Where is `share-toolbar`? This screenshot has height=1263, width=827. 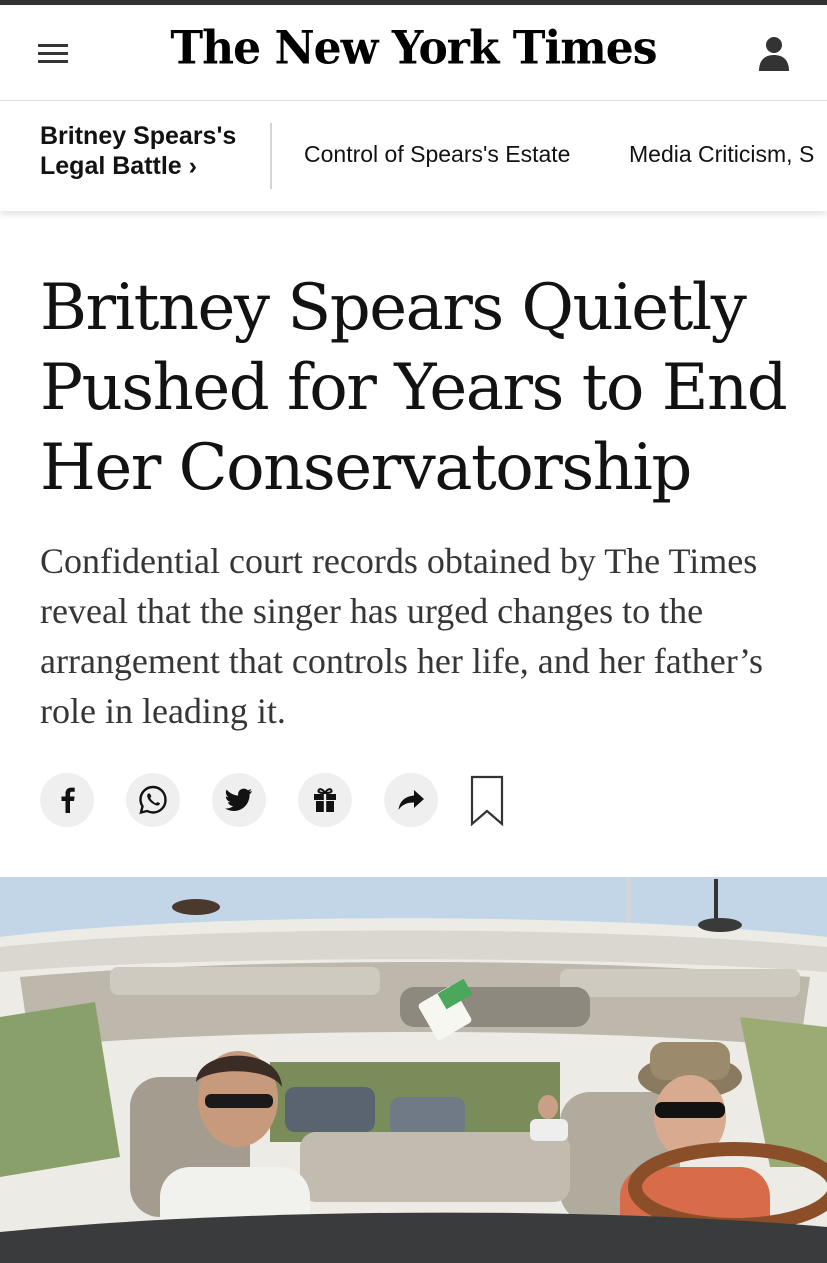 share-toolbar is located at coordinates (280, 801).